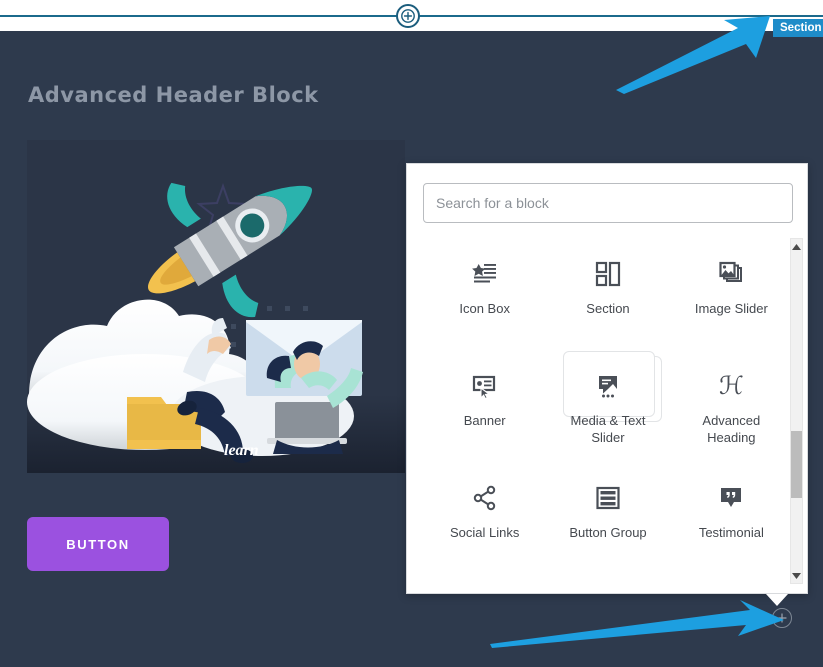 The image size is (823, 667). What do you see at coordinates (796, 411) in the screenshot?
I see `inserter-scrollbar` at bounding box center [796, 411].